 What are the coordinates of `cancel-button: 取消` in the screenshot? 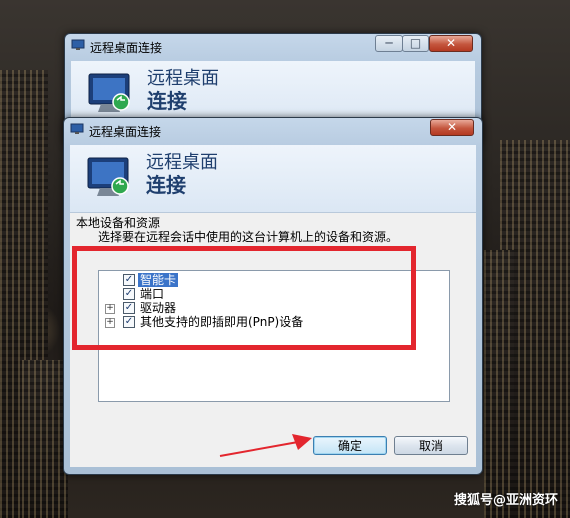 It's located at (431, 445).